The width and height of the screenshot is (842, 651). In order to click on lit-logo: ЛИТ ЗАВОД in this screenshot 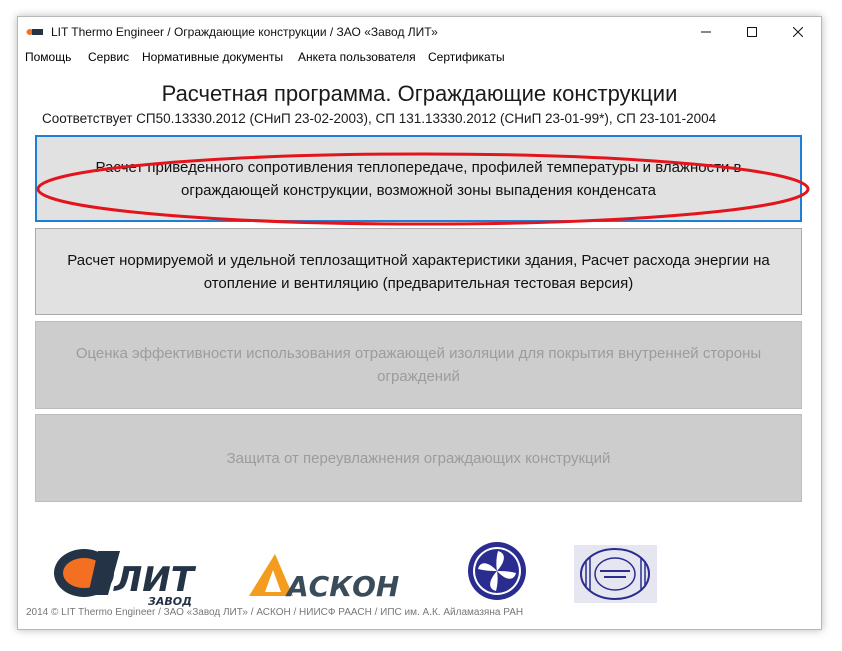, I will do `click(125, 578)`.